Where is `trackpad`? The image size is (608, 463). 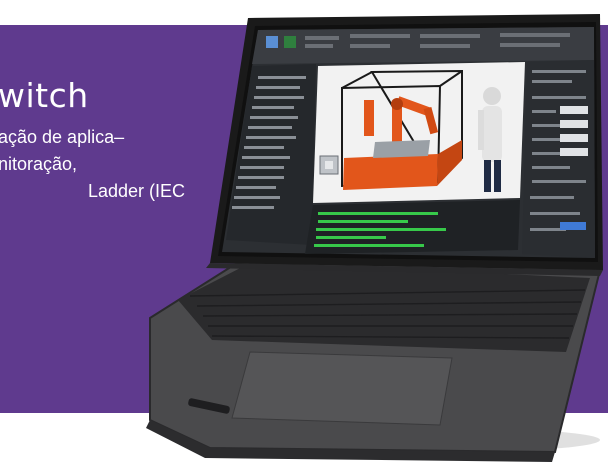
trackpad is located at coordinates (342, 388).